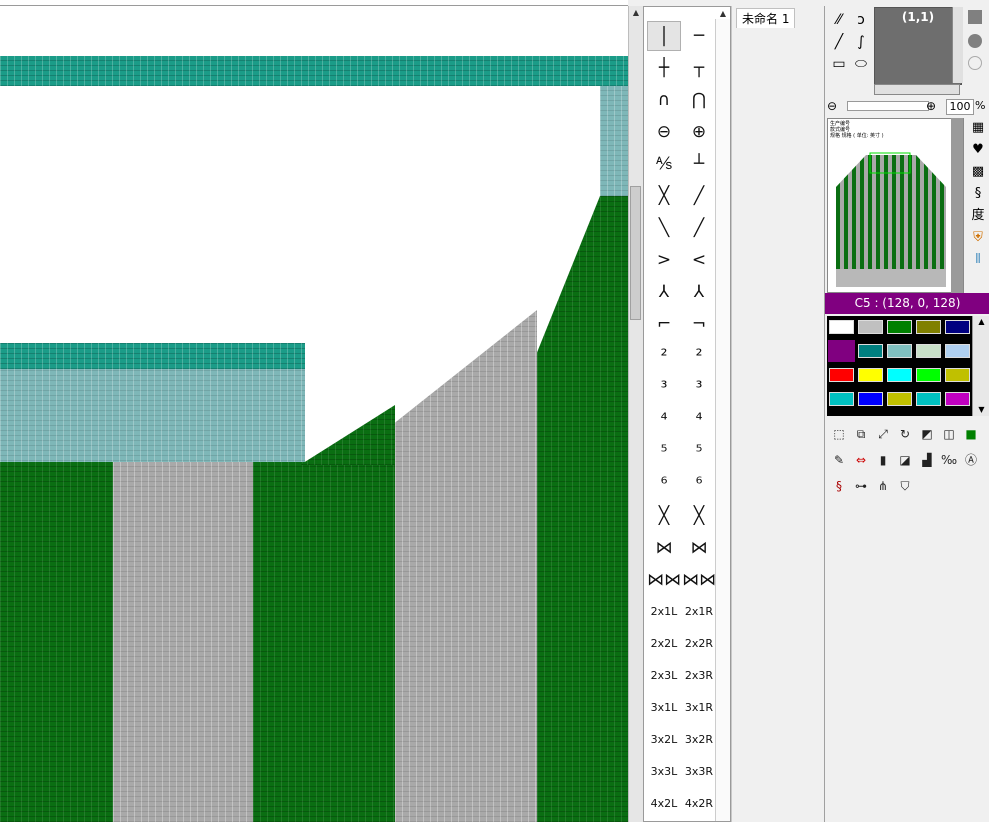 This screenshot has width=989, height=822. I want to click on select-rect-icon: ⬚, so click(839, 434).